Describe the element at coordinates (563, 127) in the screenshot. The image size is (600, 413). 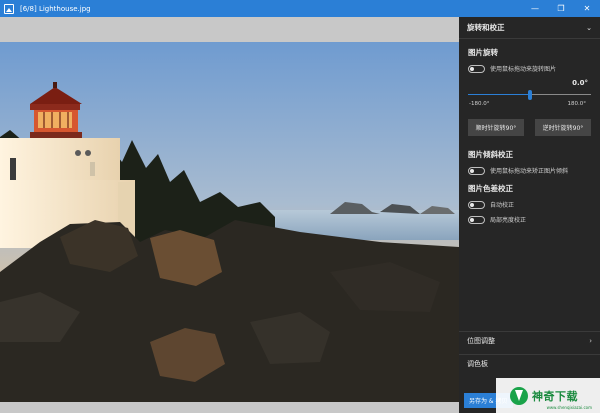
I see `rotate-ccw-button: 逆时针旋转90°` at that location.